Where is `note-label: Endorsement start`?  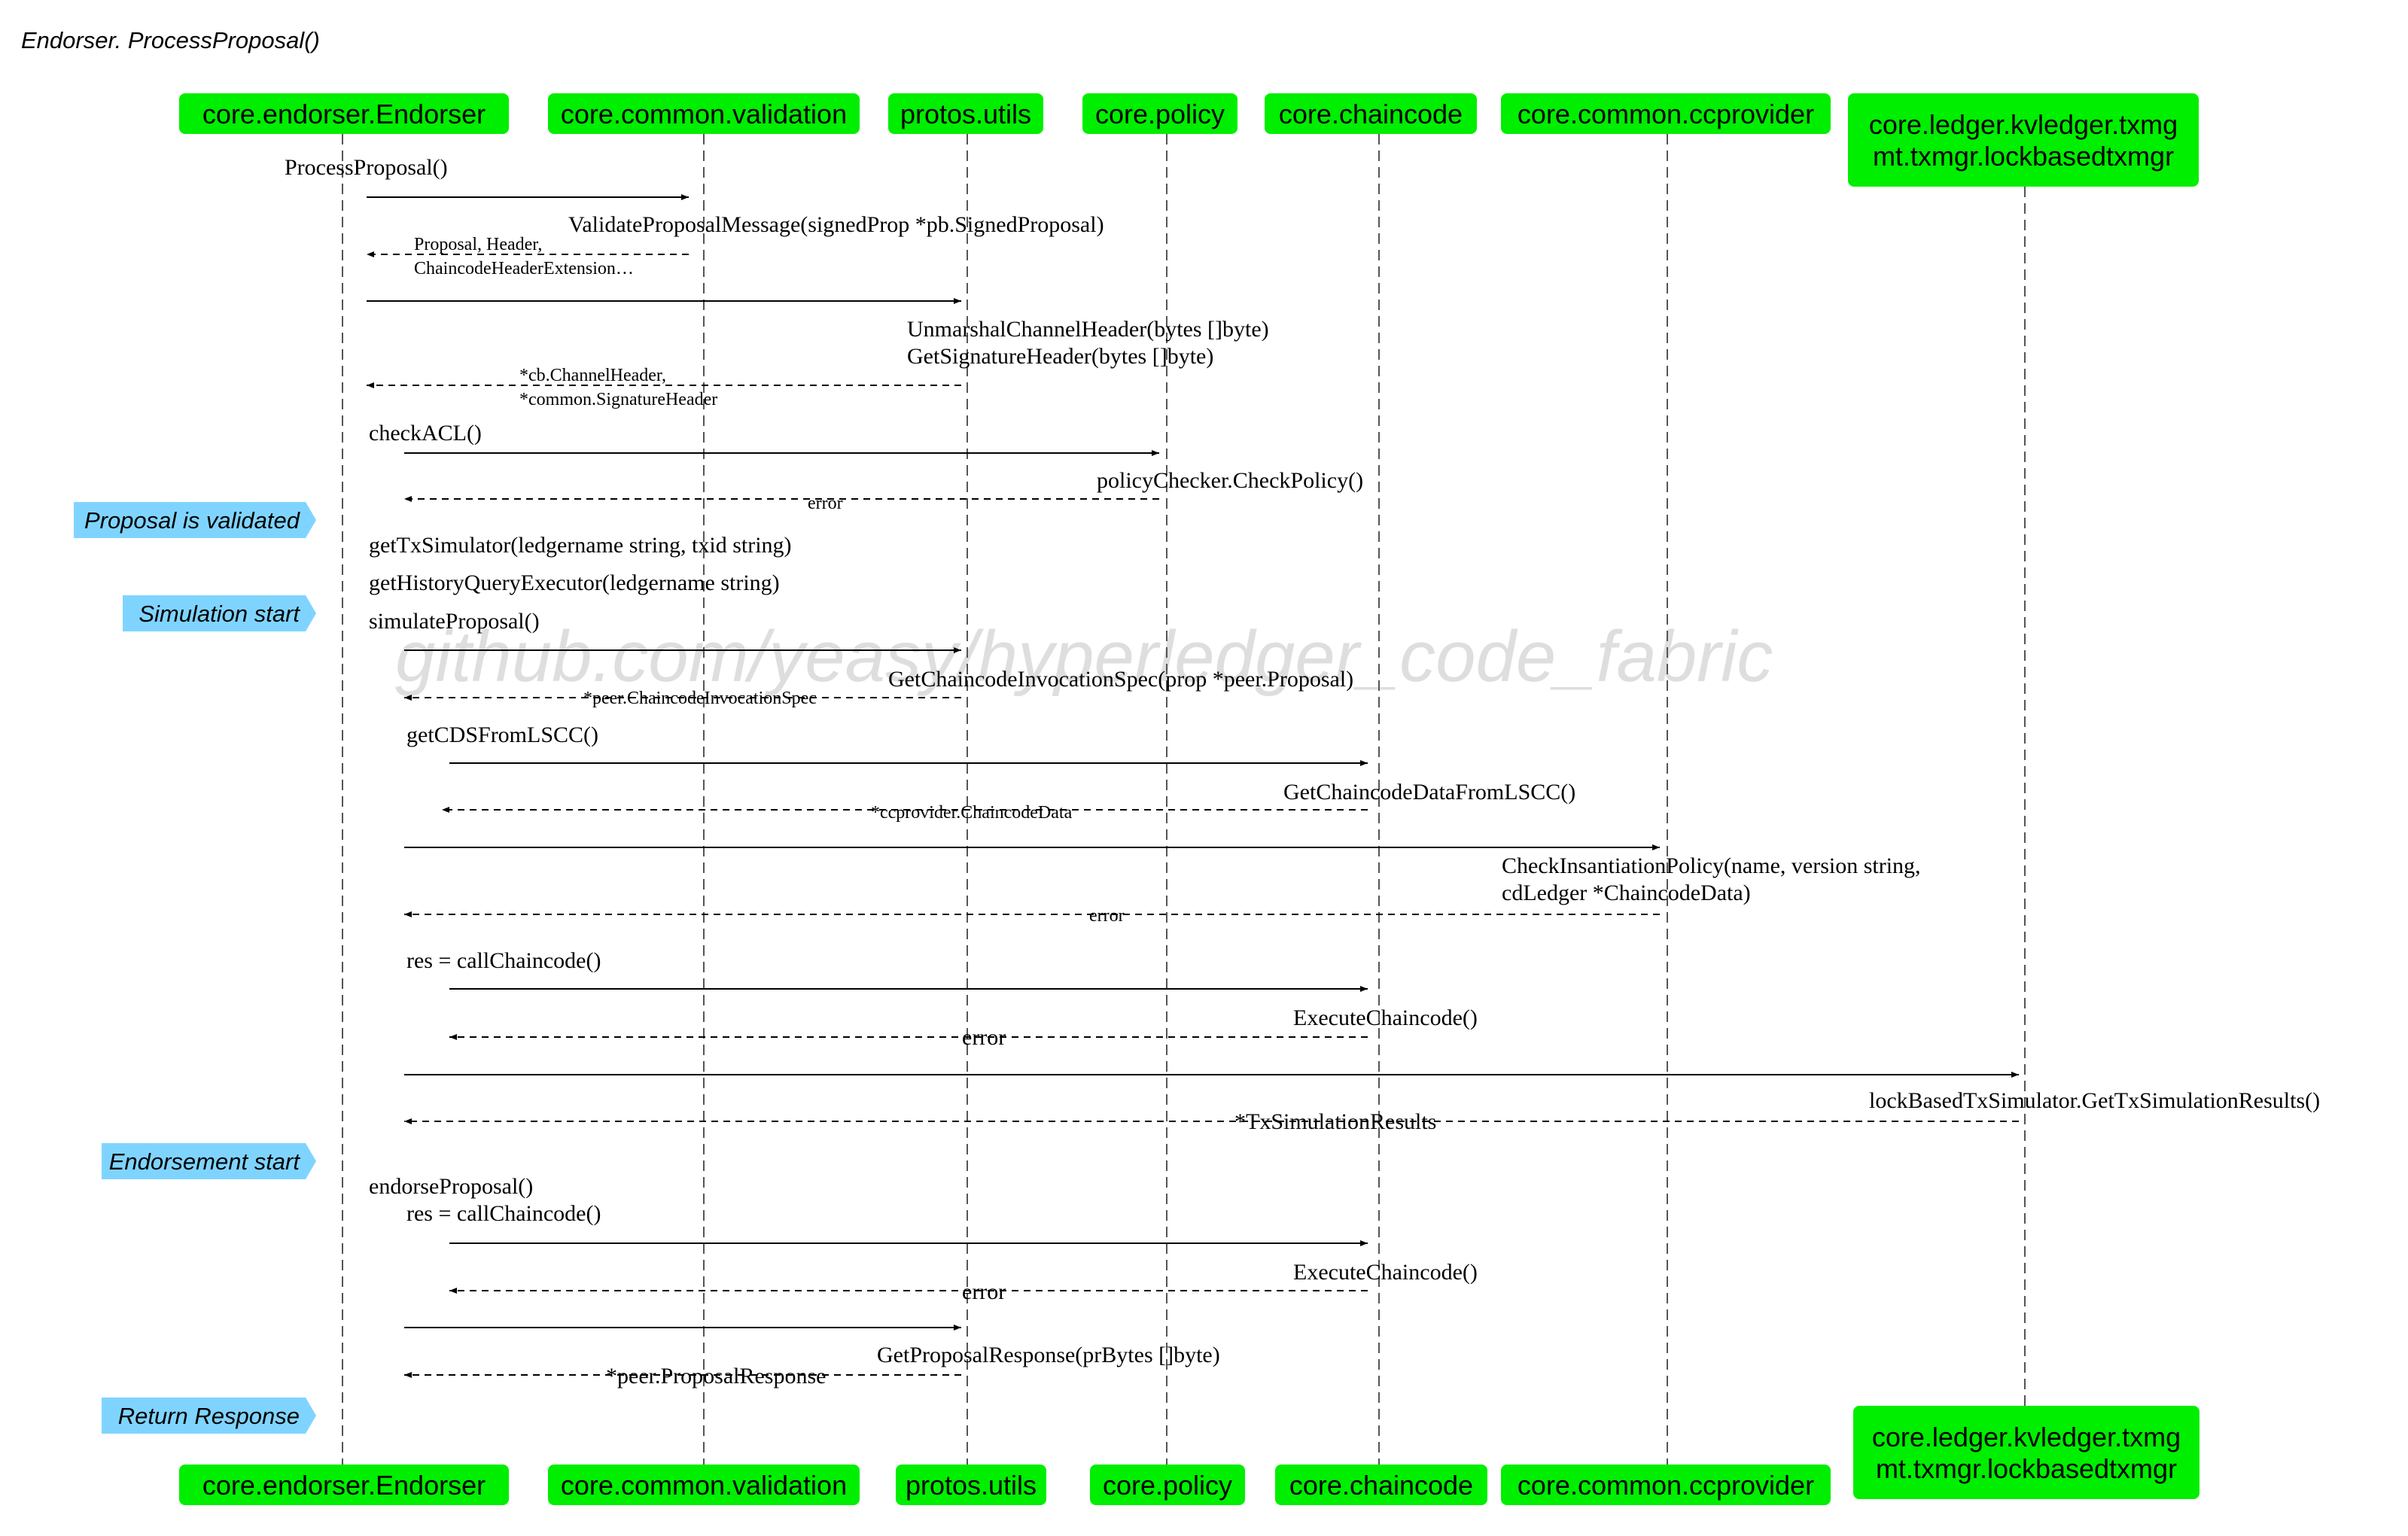
note-label: Endorsement start is located at coordinates (205, 1161).